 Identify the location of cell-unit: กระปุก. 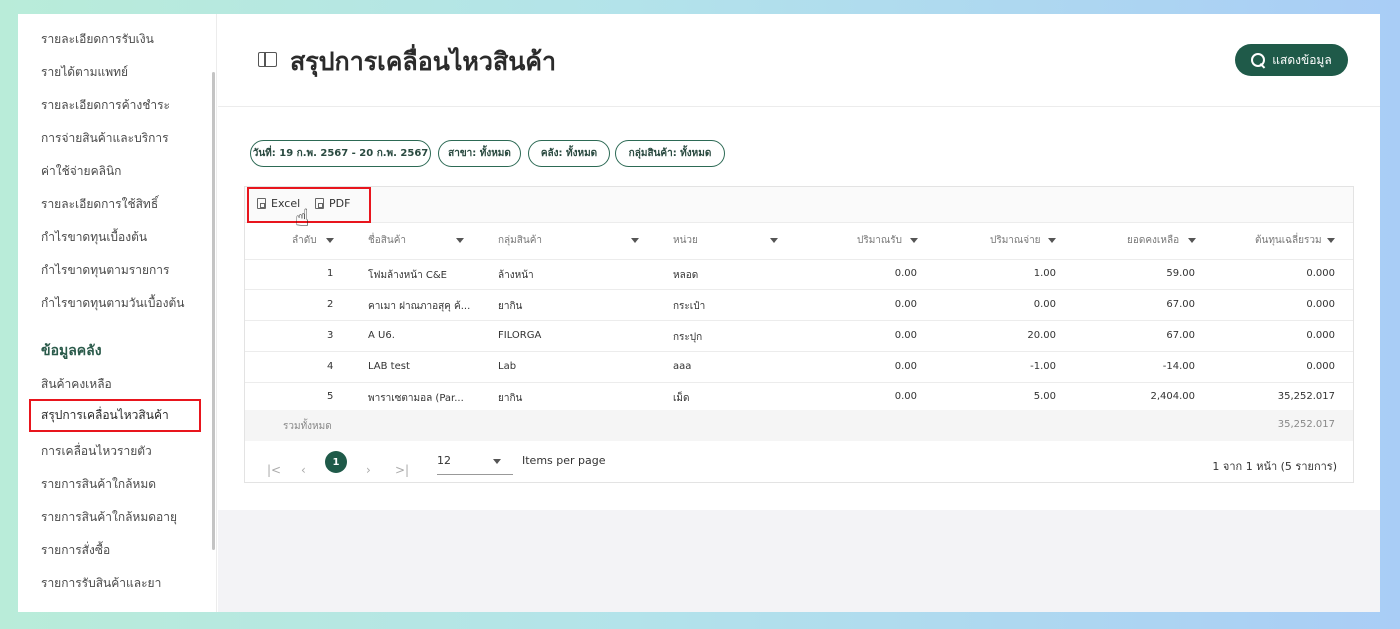
(688, 337).